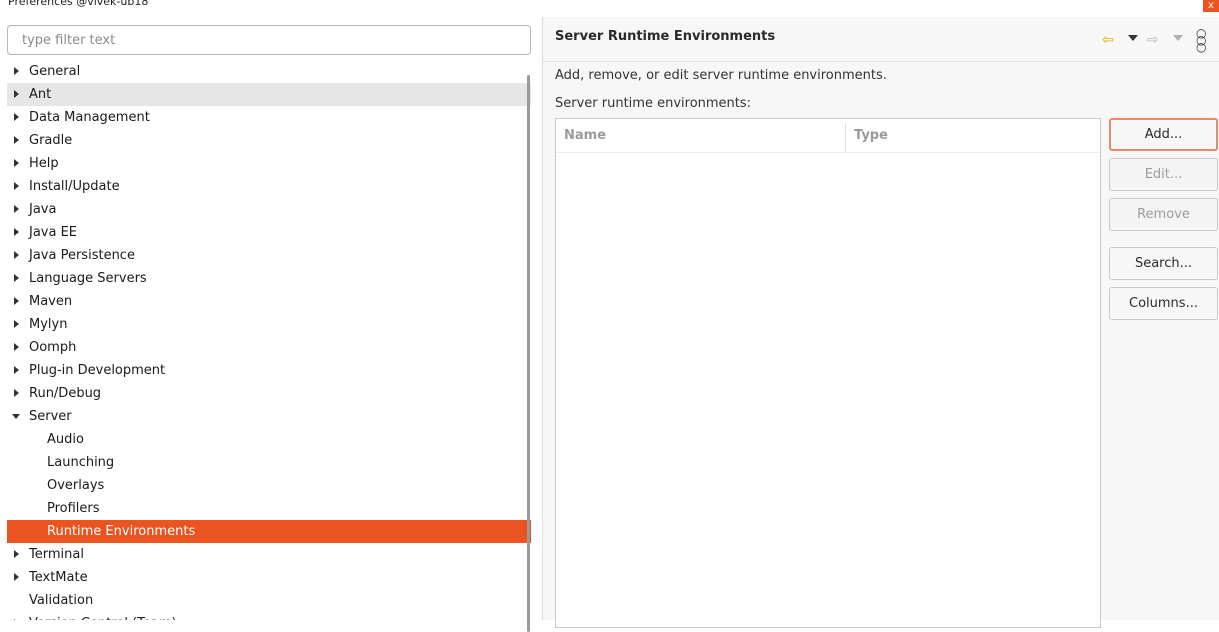 The image size is (1219, 632). What do you see at coordinates (88, 278) in the screenshot?
I see `tree-item-label: Language Servers` at bounding box center [88, 278].